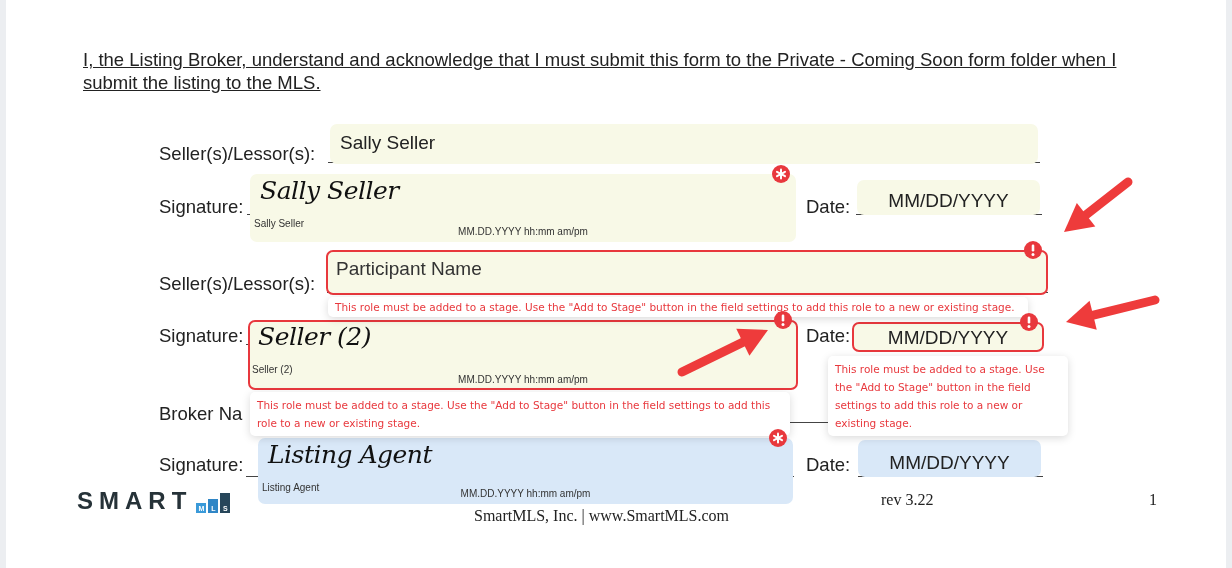 The image size is (1232, 568). I want to click on signature-text: Seller (2), so click(315, 336).